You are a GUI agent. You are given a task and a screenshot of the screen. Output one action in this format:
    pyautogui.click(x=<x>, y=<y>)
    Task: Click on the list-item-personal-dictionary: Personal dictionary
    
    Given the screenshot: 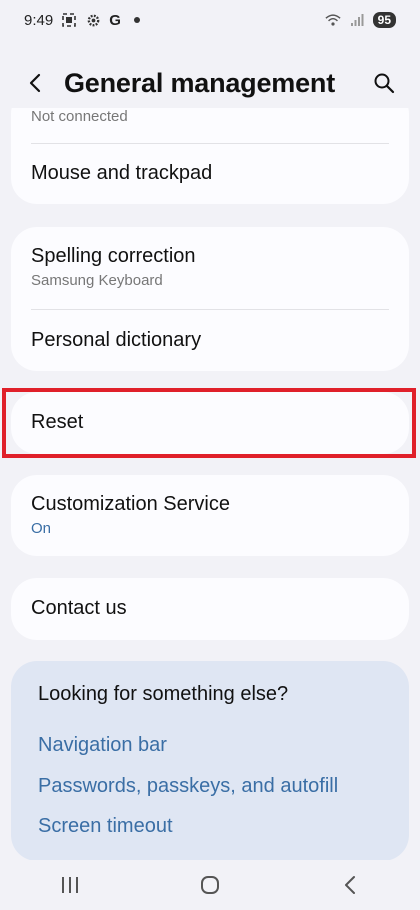 What is the action you would take?
    pyautogui.click(x=210, y=340)
    